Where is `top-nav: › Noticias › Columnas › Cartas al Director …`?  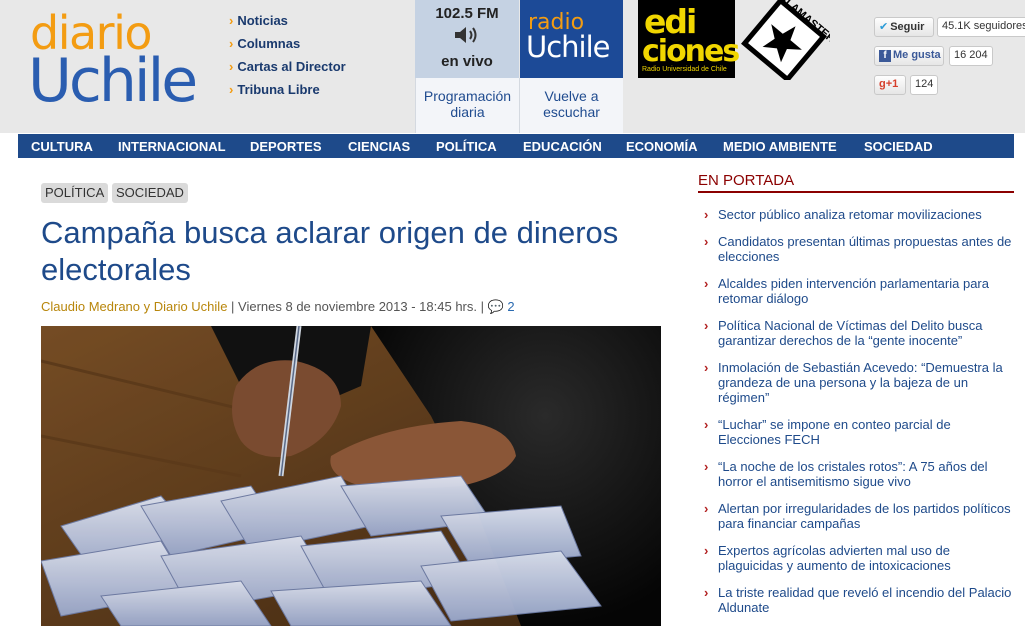 top-nav: › Noticias › Columnas › Cartas al Director … is located at coordinates (287, 59).